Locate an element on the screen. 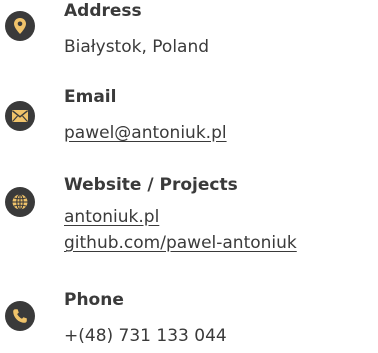 The image size is (378, 353). envelope-icon is located at coordinates (20, 116).